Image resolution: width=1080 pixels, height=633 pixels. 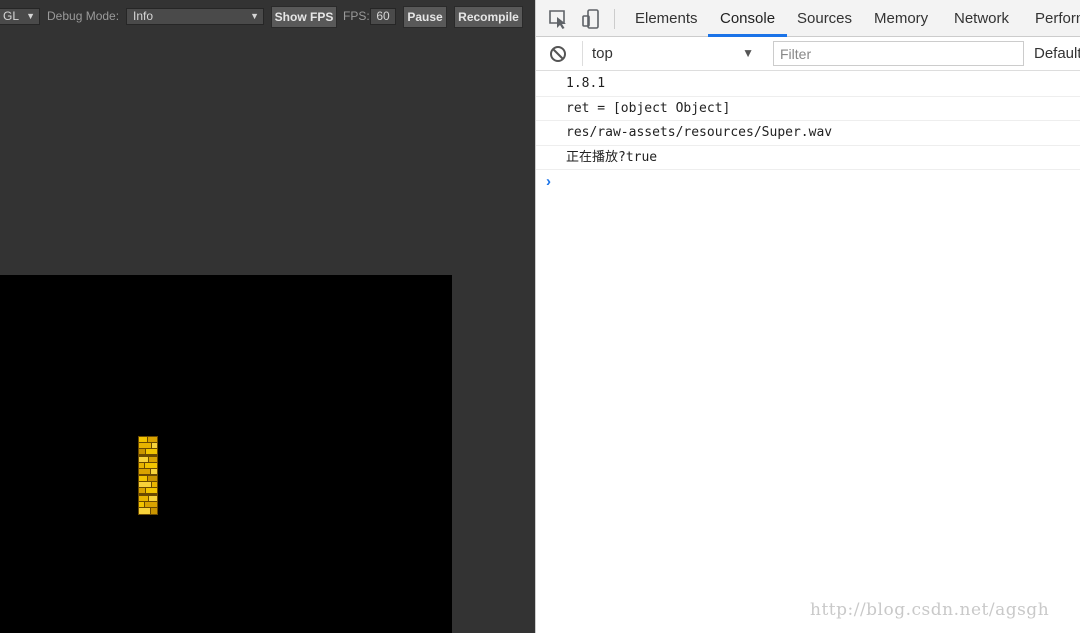 I want to click on console-toolbar: top ▼ Default, so click(x=808, y=54).